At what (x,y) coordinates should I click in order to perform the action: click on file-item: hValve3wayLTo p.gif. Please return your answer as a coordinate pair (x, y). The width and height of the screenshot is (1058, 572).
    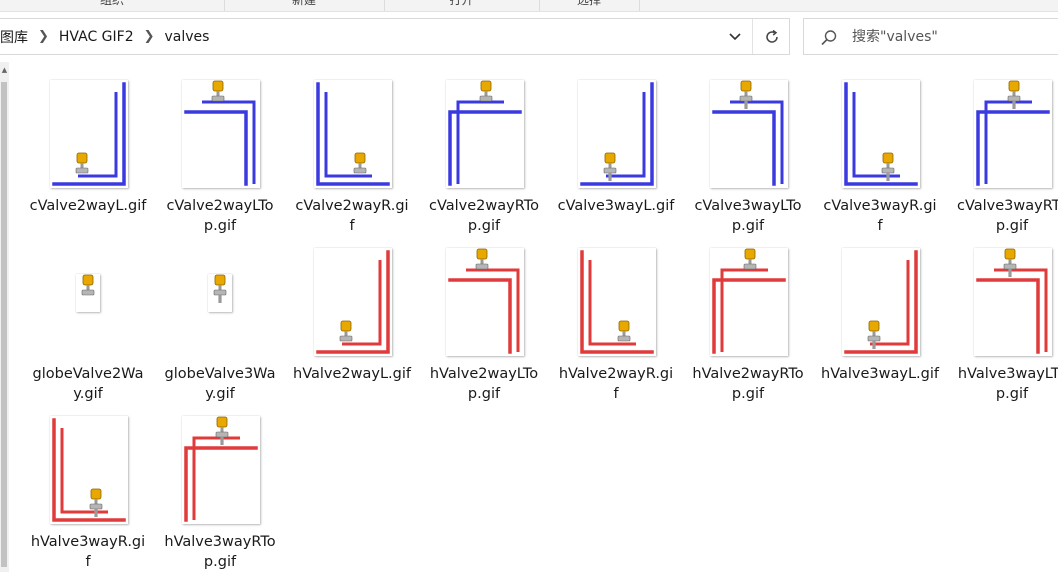
    Looking at the image, I should click on (1003, 316).